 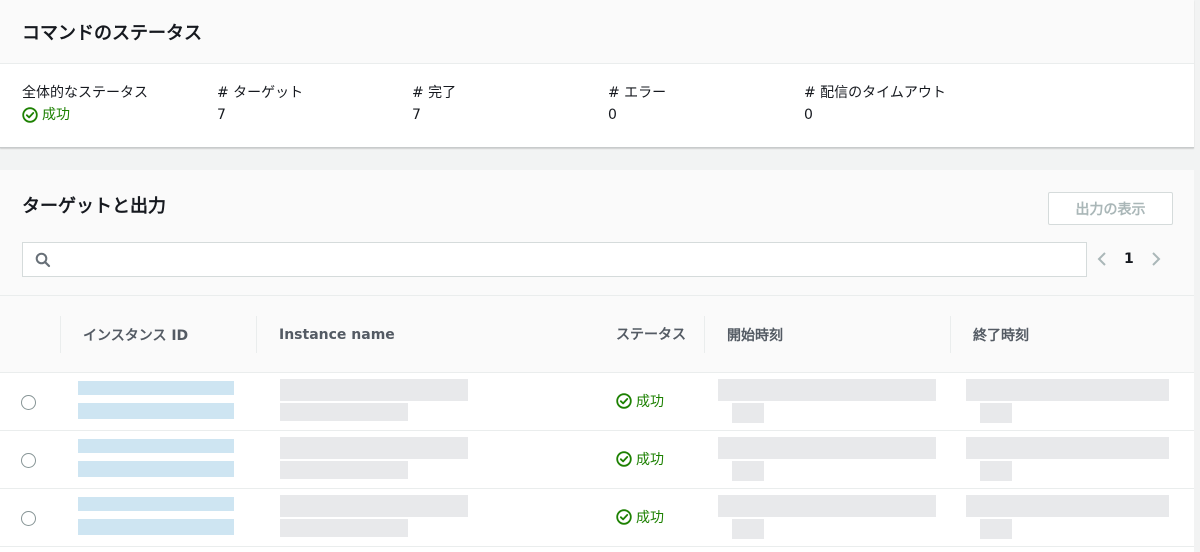 What do you see at coordinates (416, 115) in the screenshot?
I see `completed-count-value: 7` at bounding box center [416, 115].